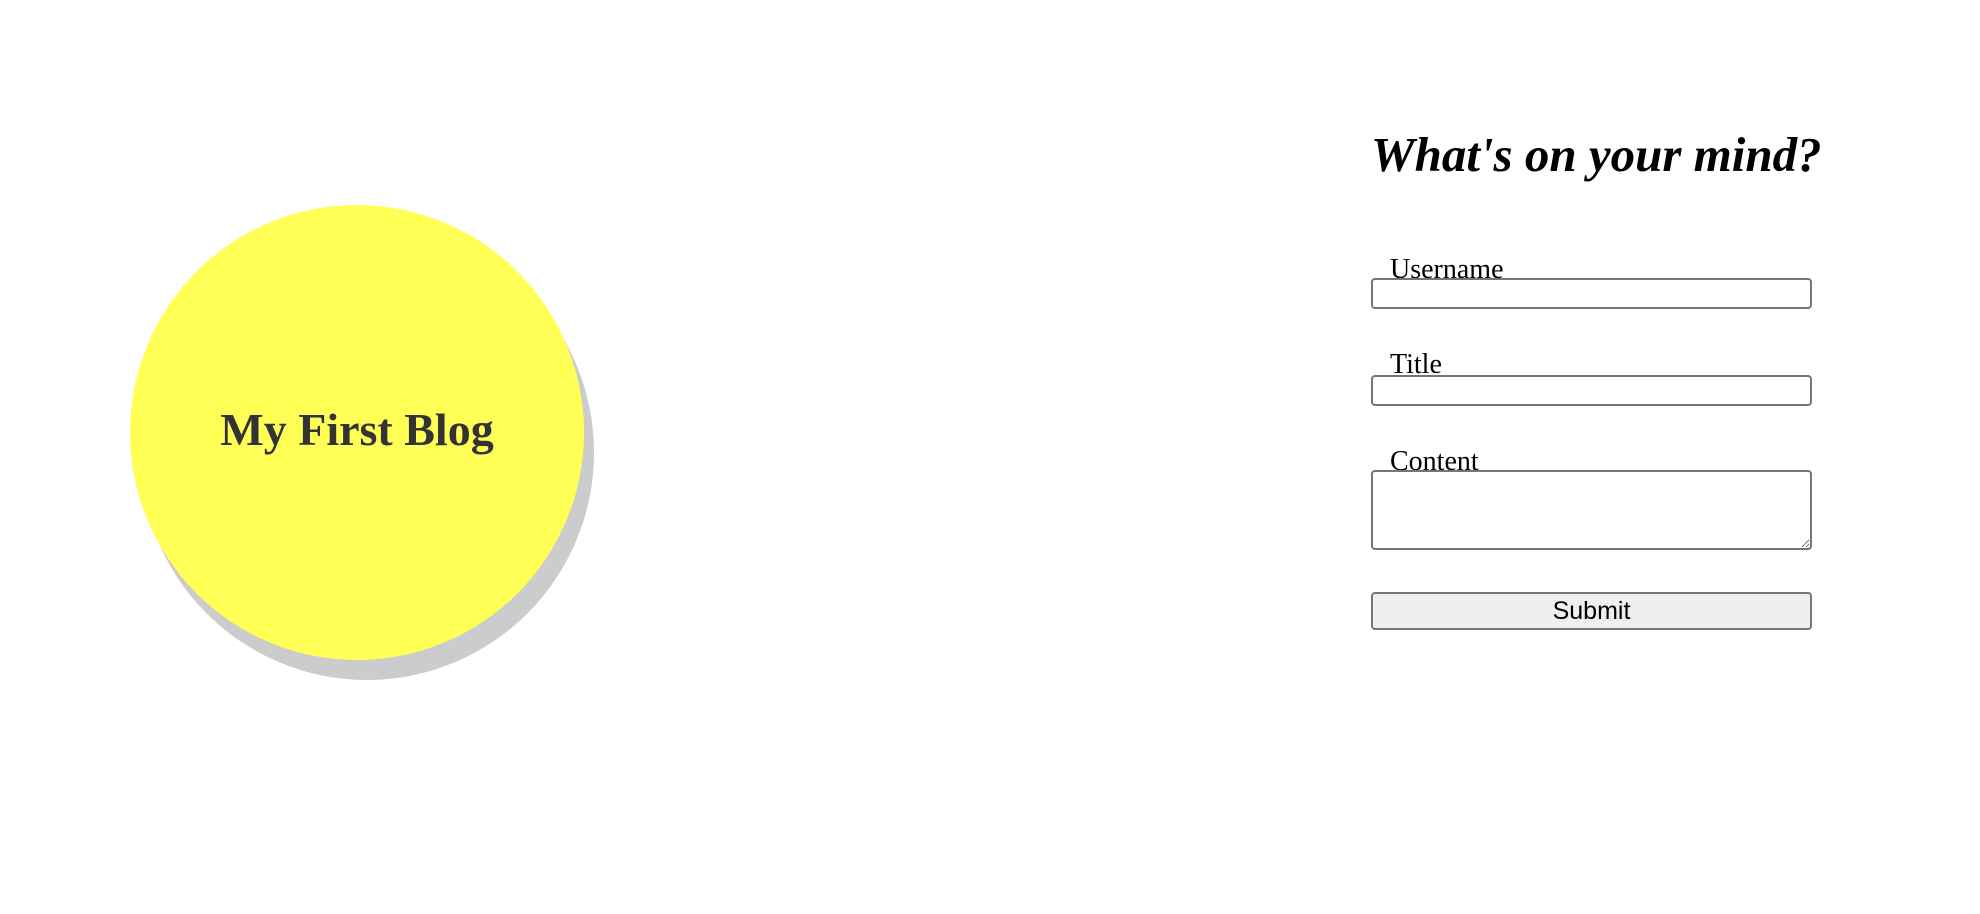 The height and width of the screenshot is (914, 1980). What do you see at coordinates (1591, 611) in the screenshot?
I see `submit-button: Submit` at bounding box center [1591, 611].